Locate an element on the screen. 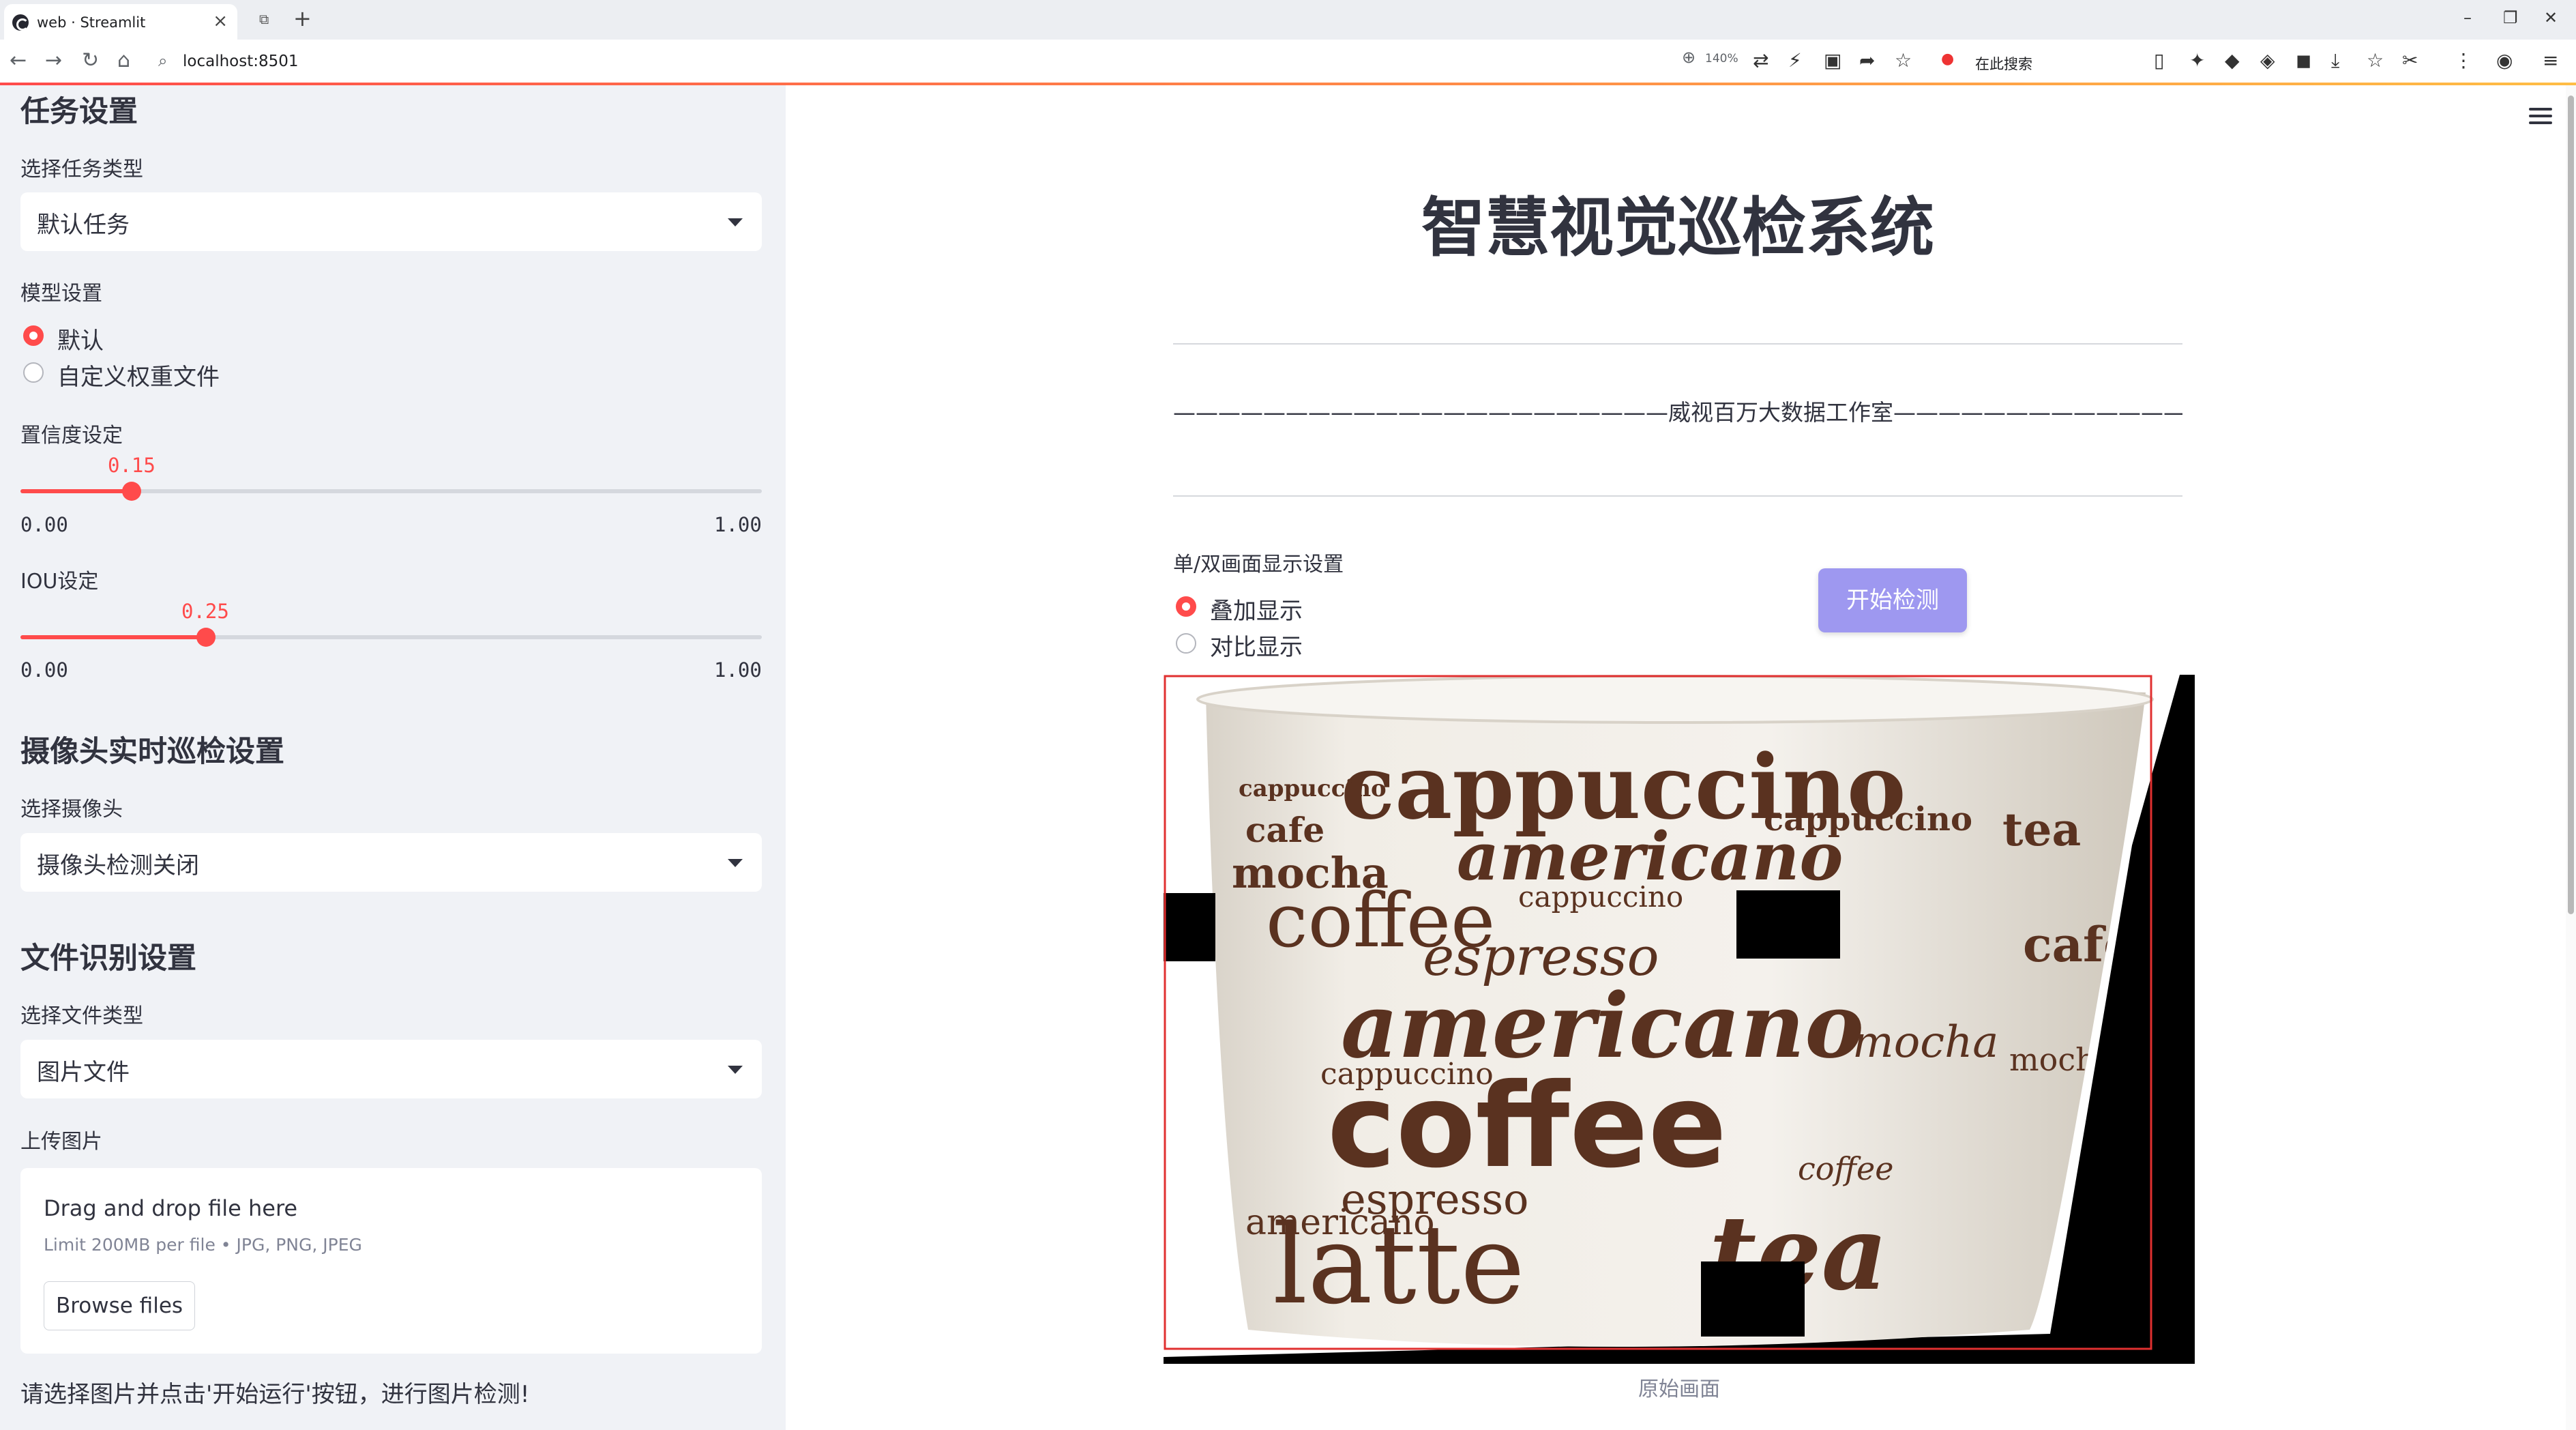 Image resolution: width=2576 pixels, height=1430 pixels. zoom-icon: ⊕ is located at coordinates (1689, 58).